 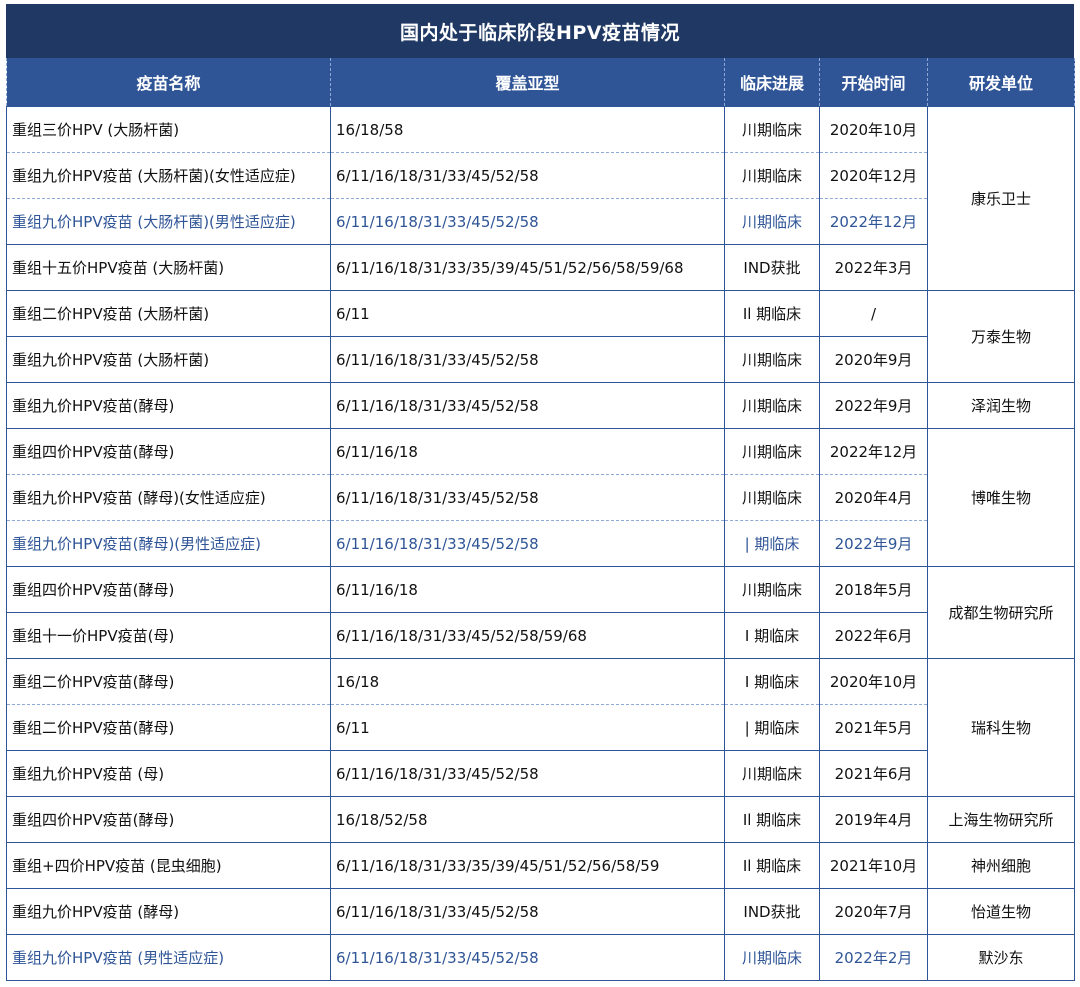 What do you see at coordinates (168, 957) in the screenshot?
I see `vaccine-name-cell: 重组九价HPV疫苗 (男性适应症)` at bounding box center [168, 957].